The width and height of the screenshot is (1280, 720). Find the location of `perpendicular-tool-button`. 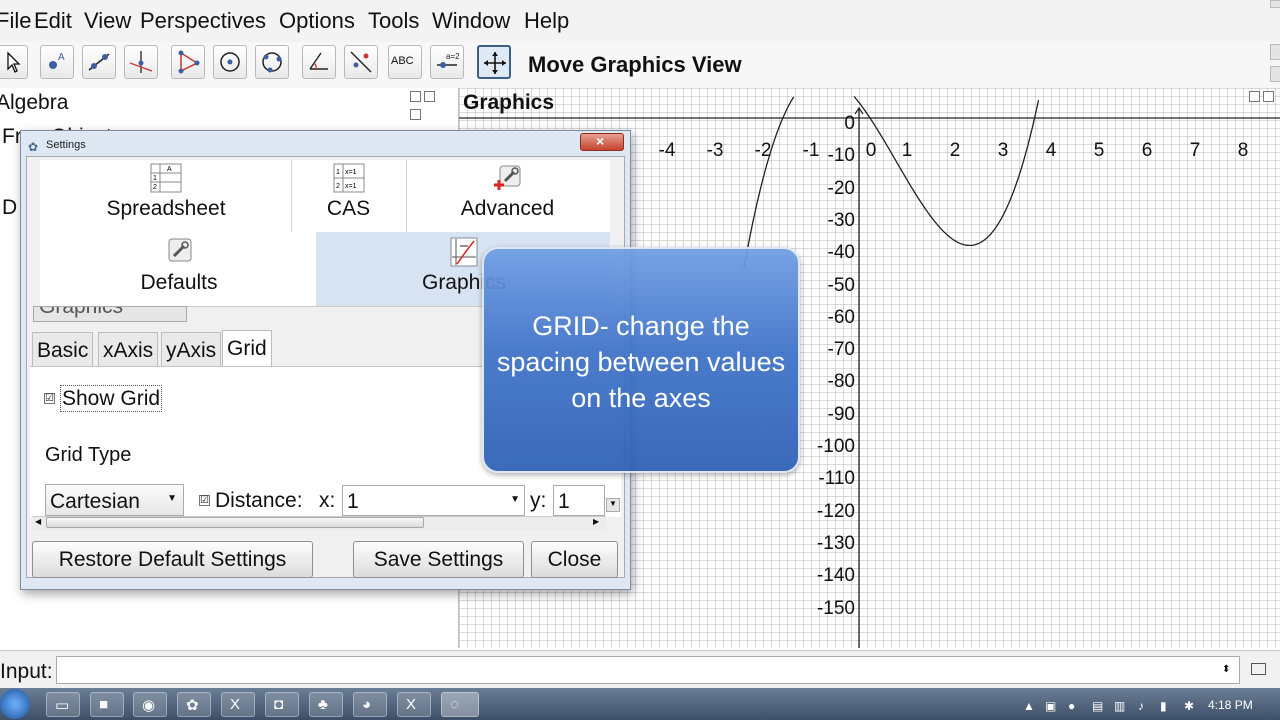

perpendicular-tool-button is located at coordinates (141, 62).